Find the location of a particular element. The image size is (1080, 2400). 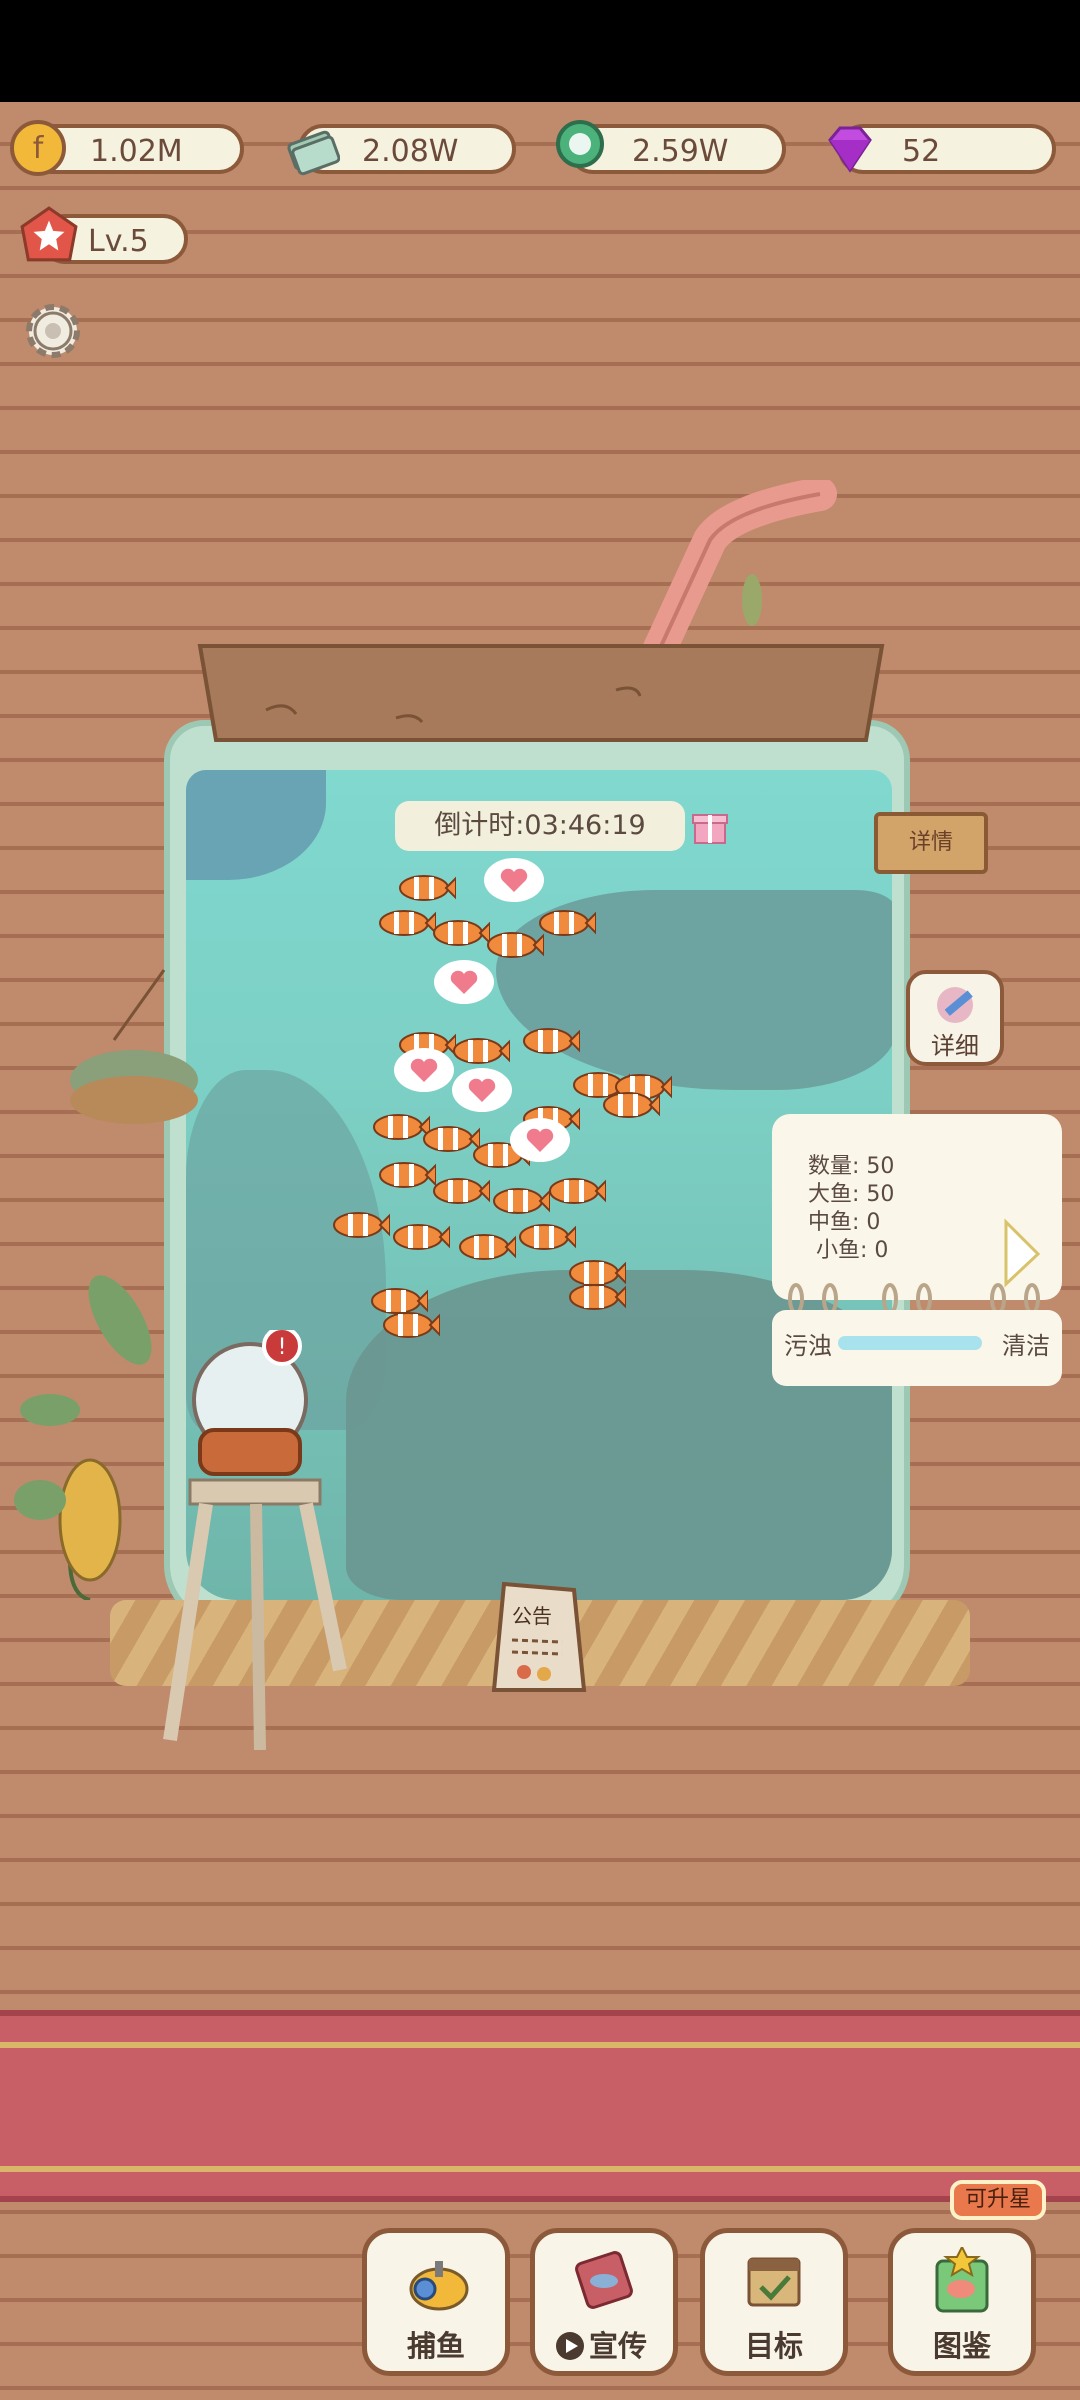

gear-icon is located at coordinates (53, 331).